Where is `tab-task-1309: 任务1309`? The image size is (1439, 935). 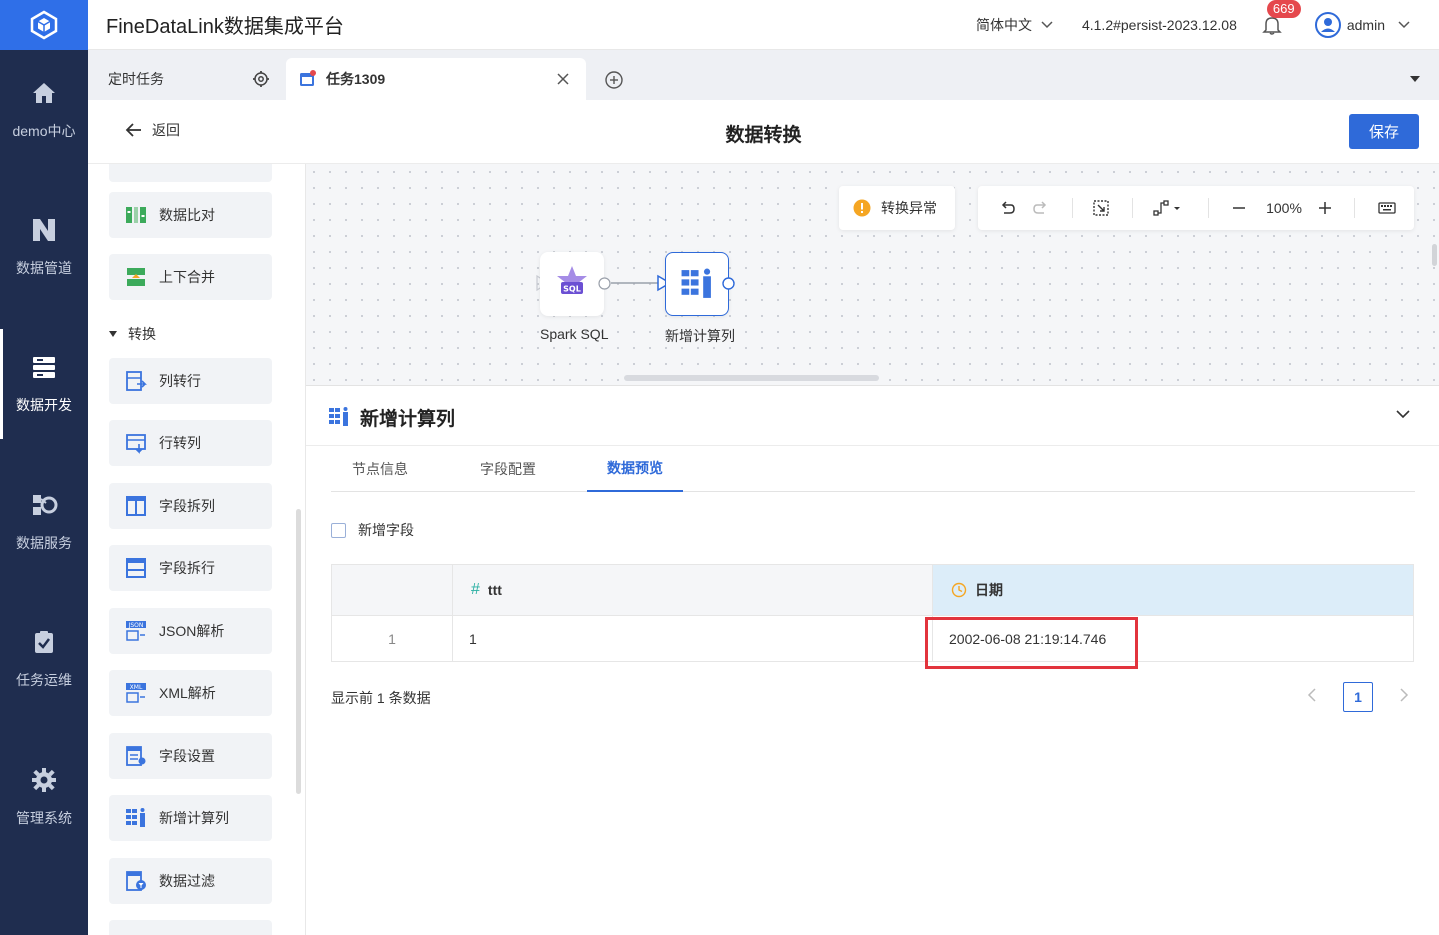
tab-task-1309: 任务1309 is located at coordinates (436, 79).